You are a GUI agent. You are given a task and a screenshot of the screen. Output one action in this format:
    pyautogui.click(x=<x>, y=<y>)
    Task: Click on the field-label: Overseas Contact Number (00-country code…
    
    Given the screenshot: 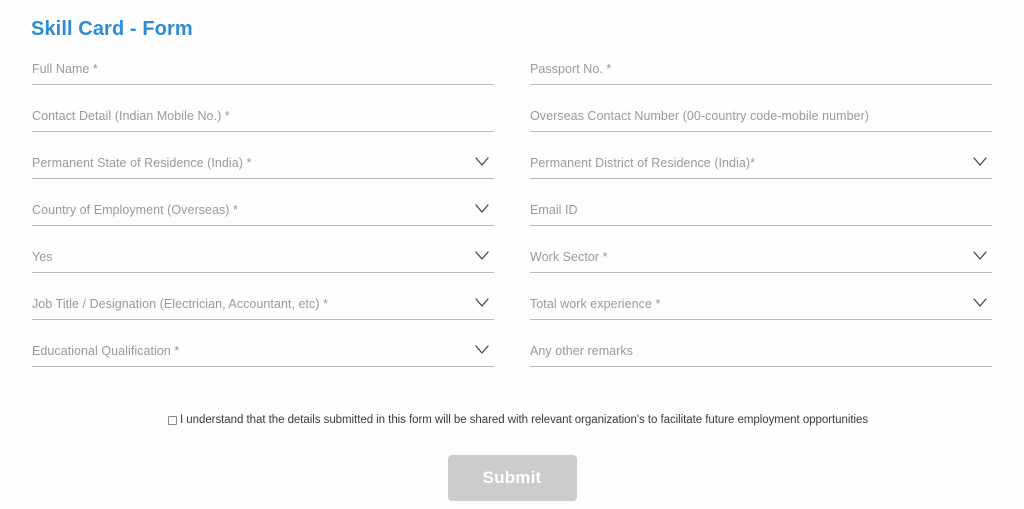 What is the action you would take?
    pyautogui.click(x=699, y=116)
    